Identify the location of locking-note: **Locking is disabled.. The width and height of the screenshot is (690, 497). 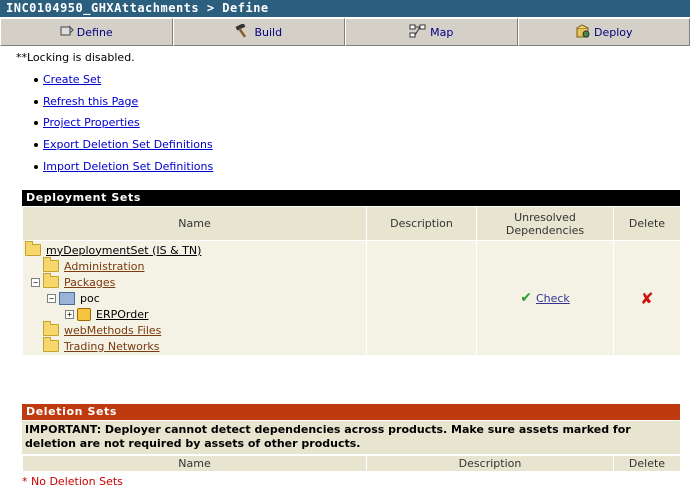
(75, 57).